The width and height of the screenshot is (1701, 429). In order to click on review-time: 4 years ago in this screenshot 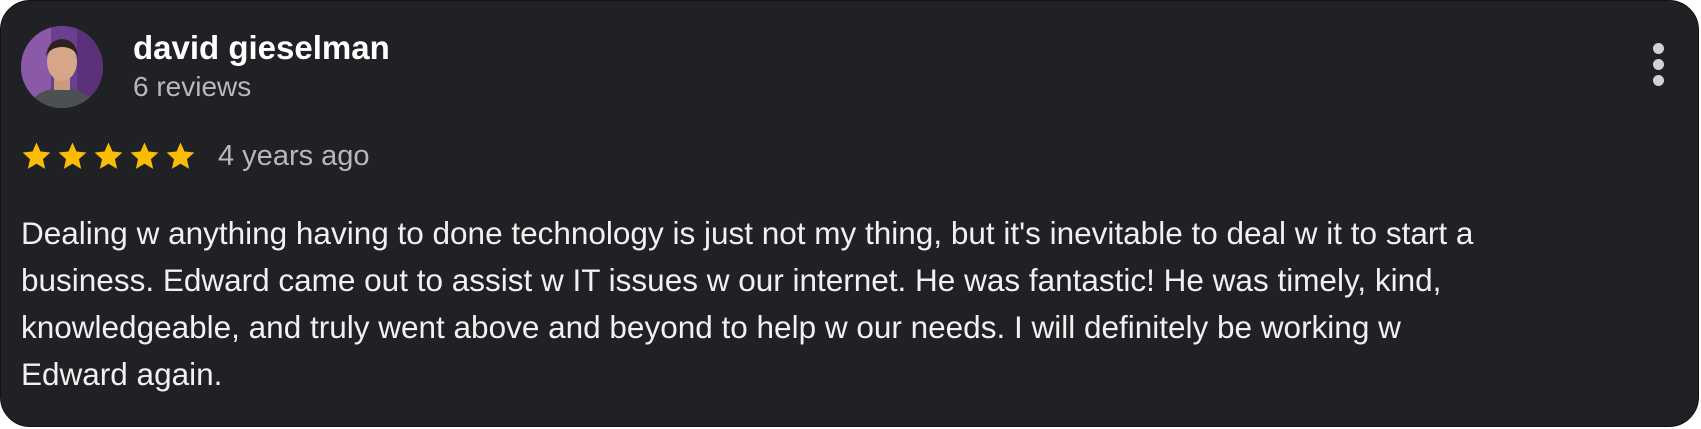, I will do `click(294, 155)`.